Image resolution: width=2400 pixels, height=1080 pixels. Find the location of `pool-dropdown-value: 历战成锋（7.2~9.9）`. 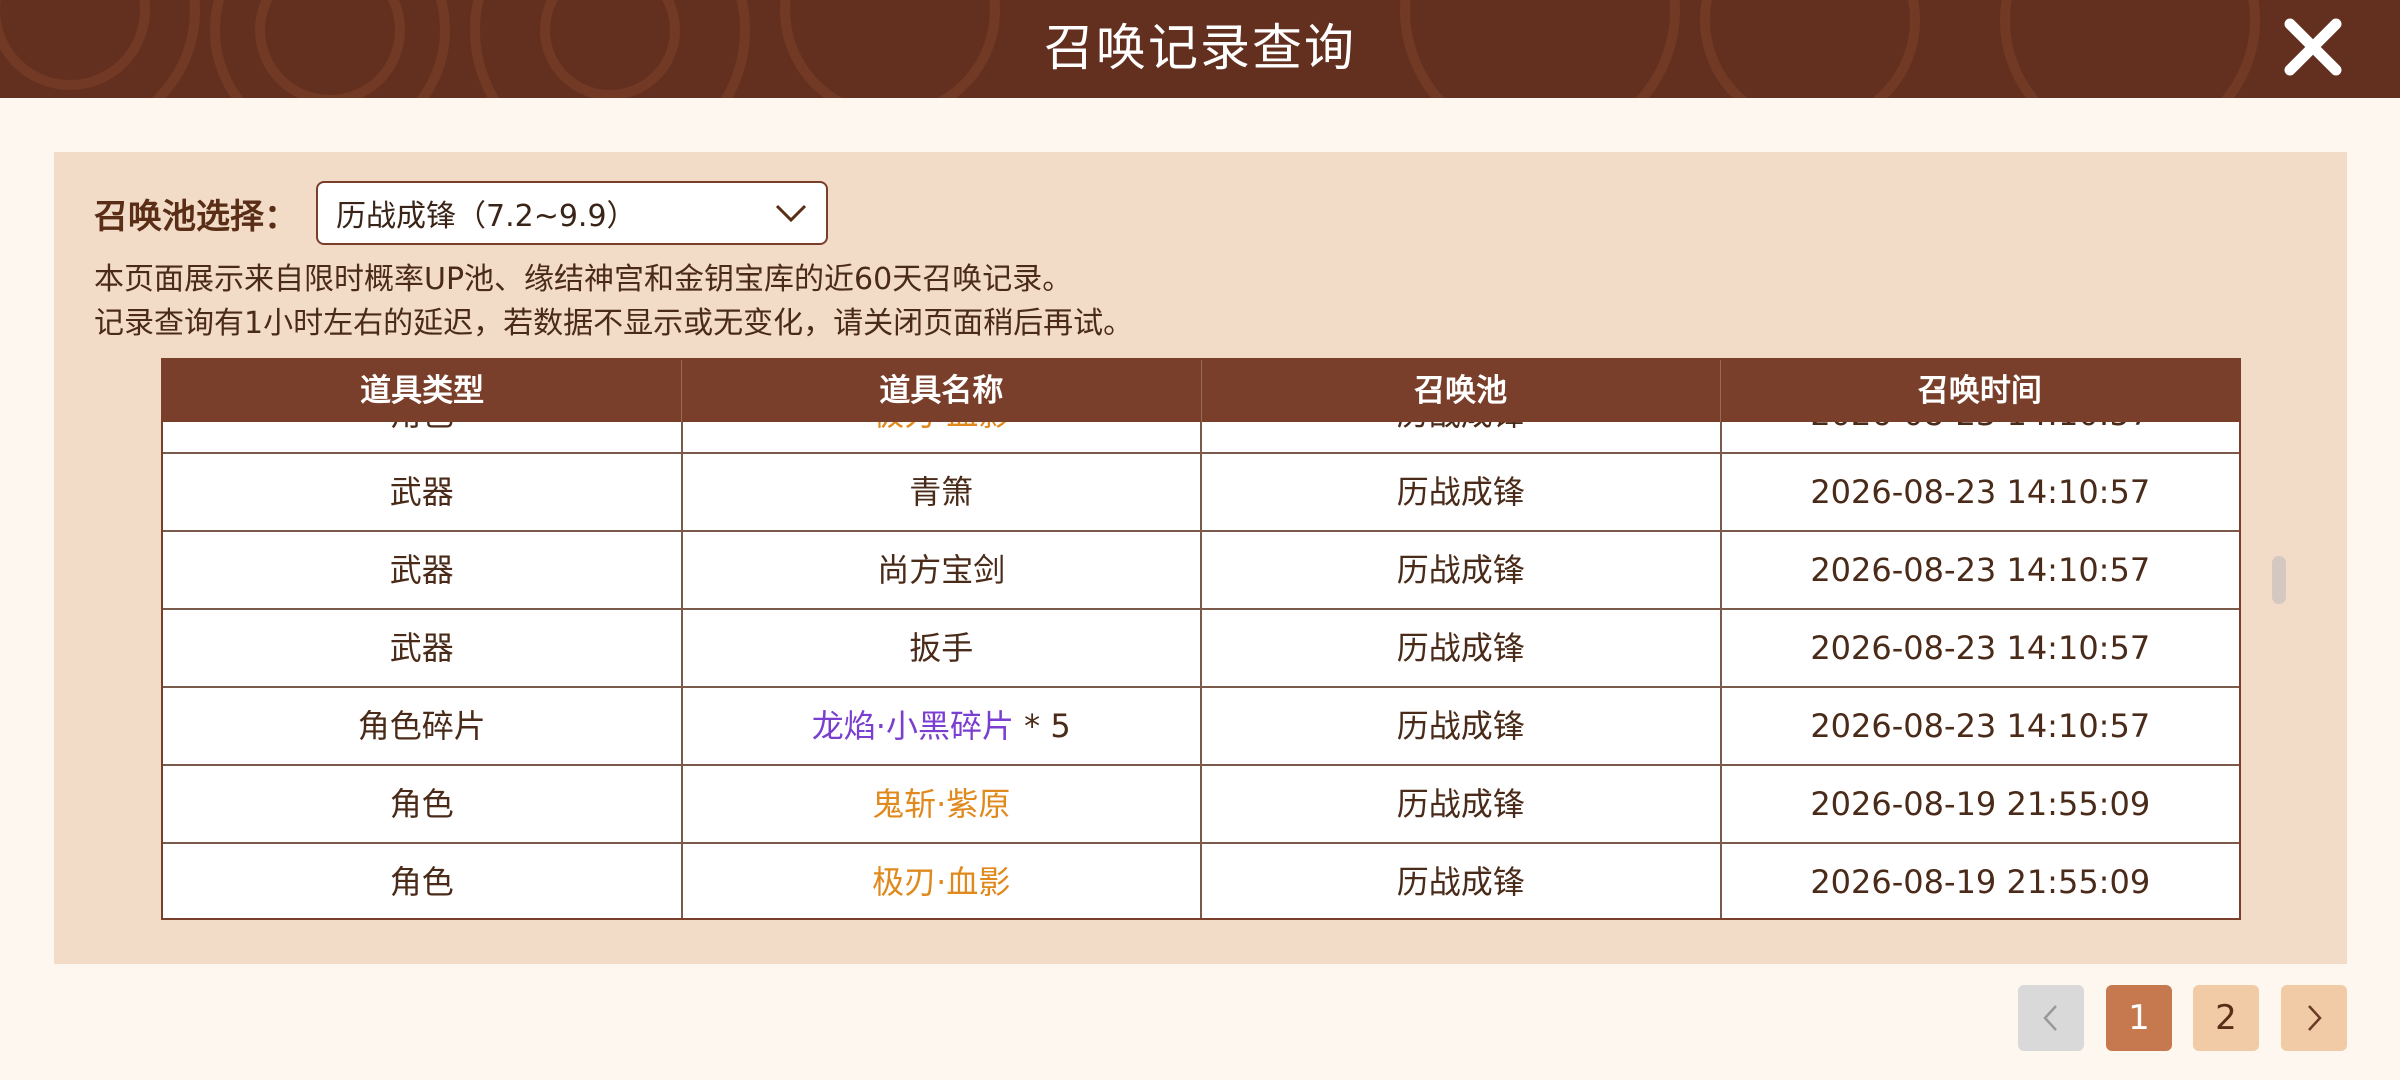

pool-dropdown-value: 历战成锋（7.2~9.9） is located at coordinates (486, 216).